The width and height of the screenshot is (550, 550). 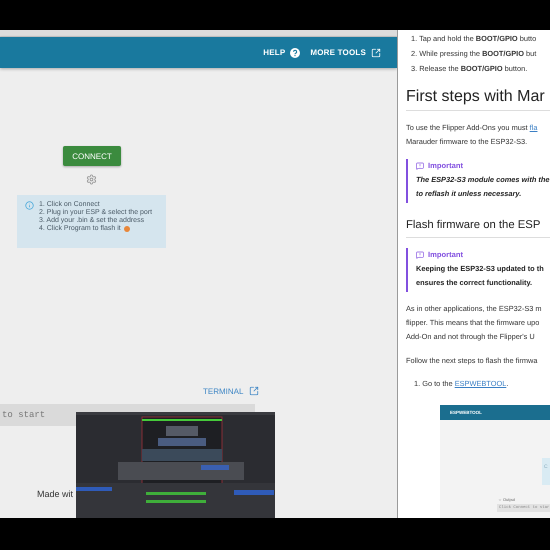 I want to click on footer-text: Made wit, so click(x=55, y=494).